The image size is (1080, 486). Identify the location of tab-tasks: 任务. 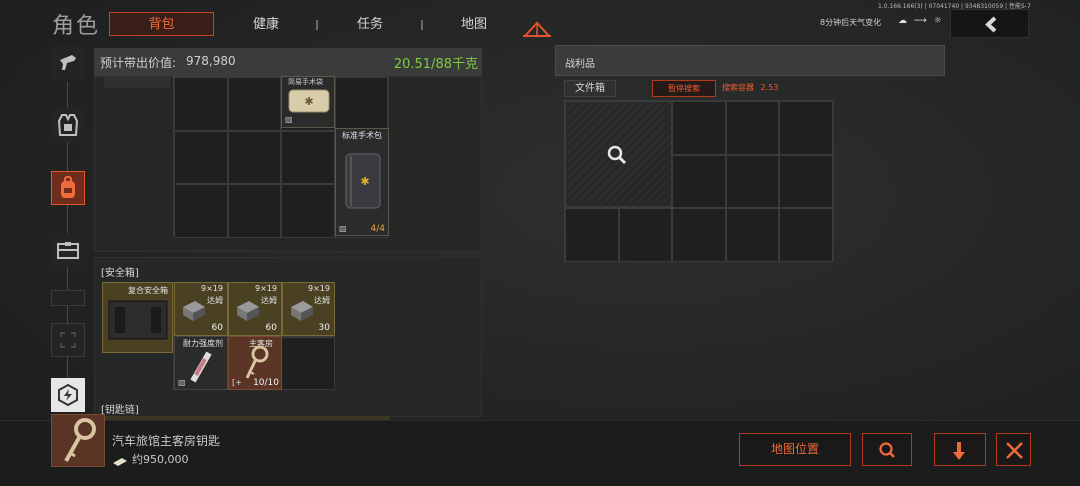
(370, 25).